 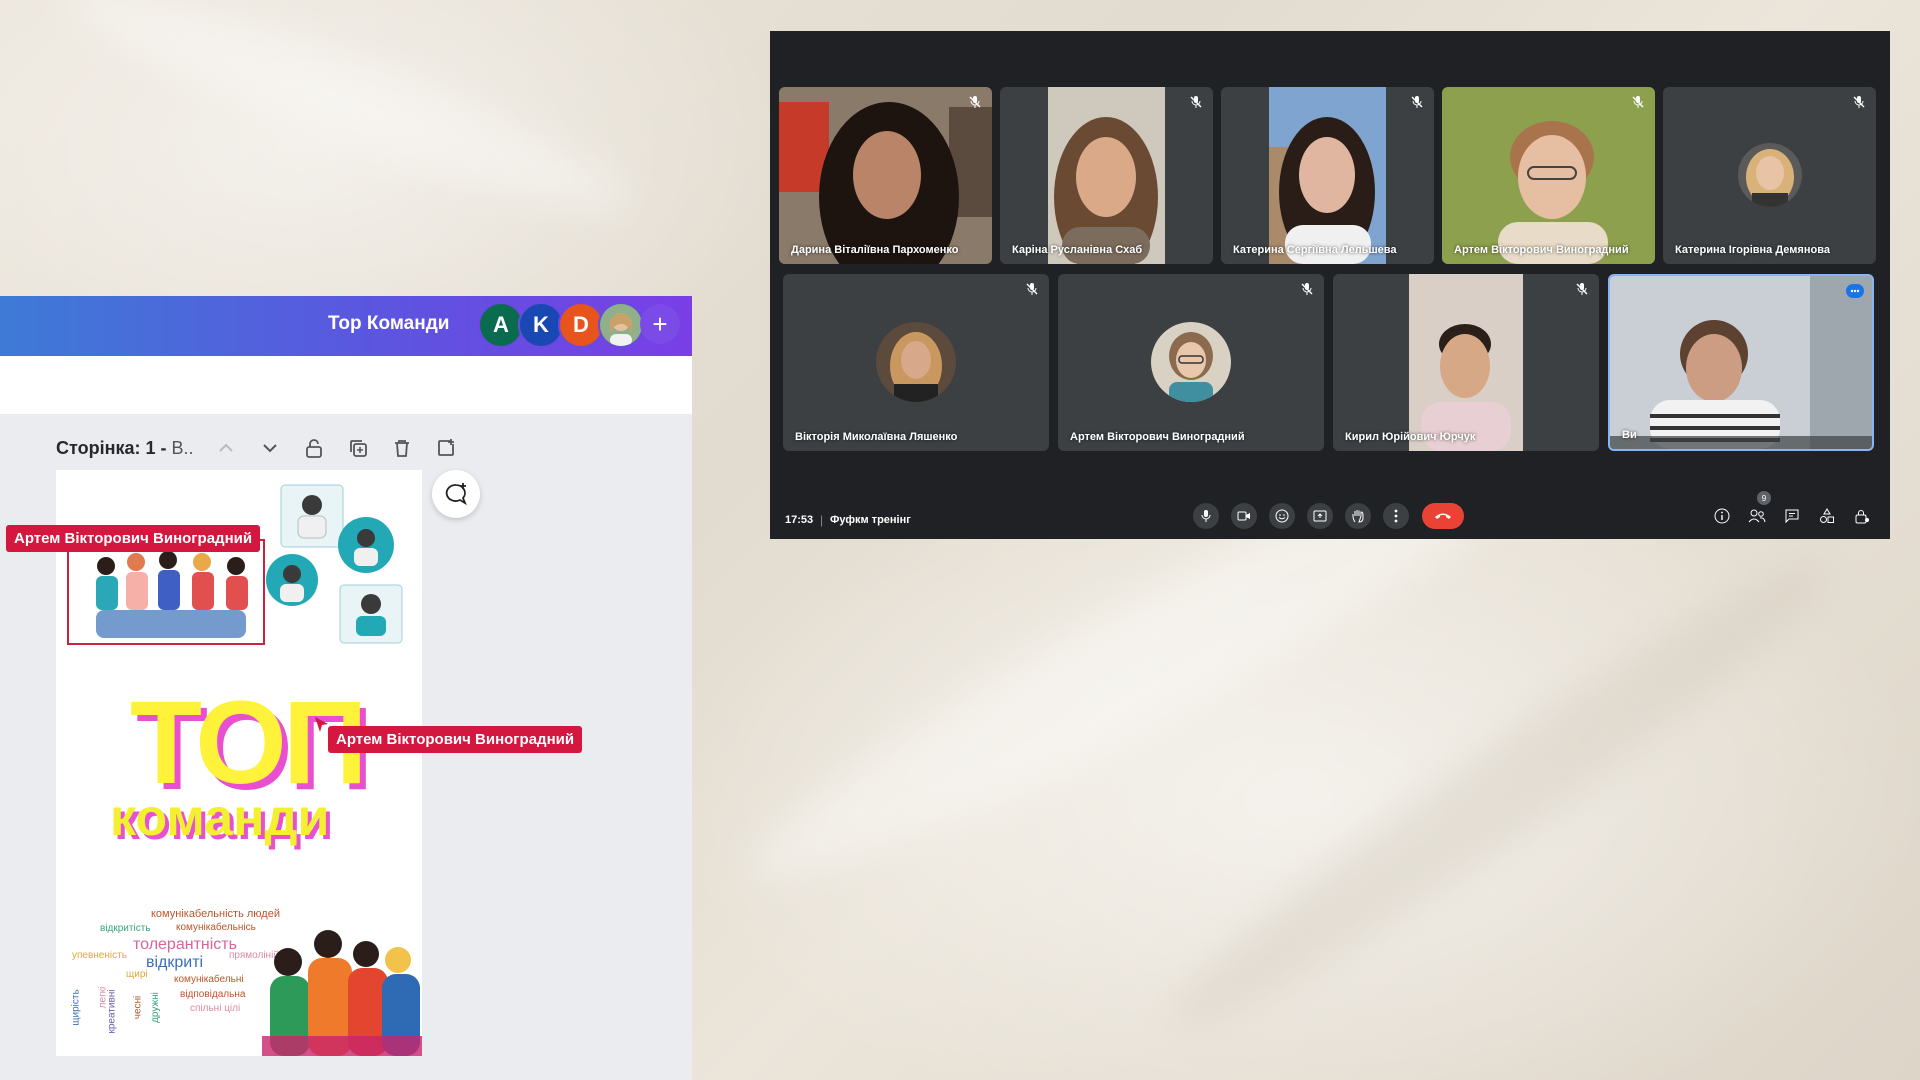 I want to click on collaborator-avatar-photo, so click(x=621, y=325).